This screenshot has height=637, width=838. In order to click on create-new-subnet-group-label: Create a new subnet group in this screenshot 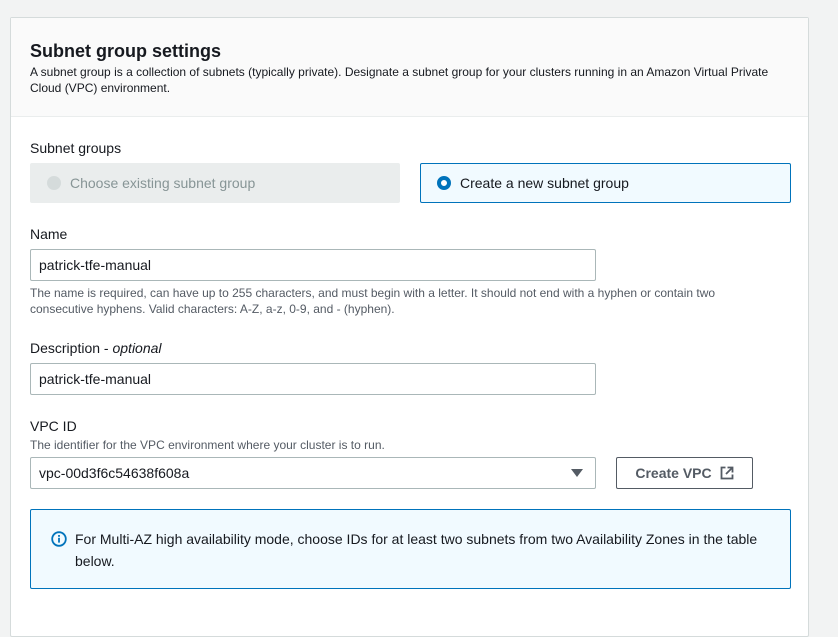, I will do `click(544, 183)`.